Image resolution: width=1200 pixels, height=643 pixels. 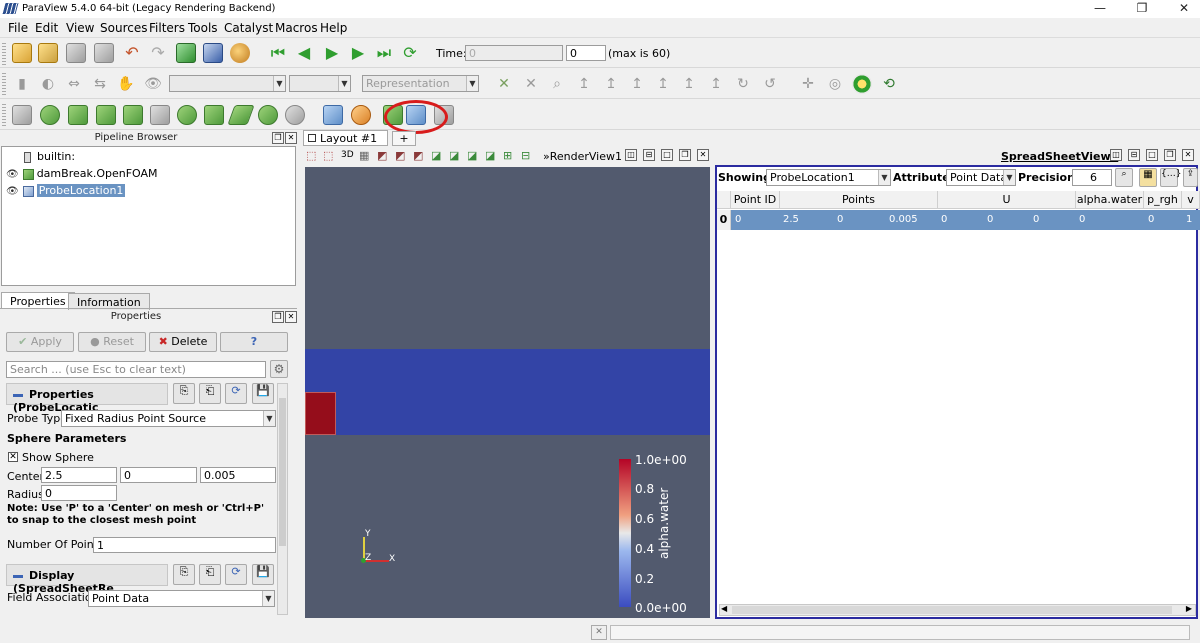 I want to click on apply-button: ✔ Apply, so click(x=40, y=342).